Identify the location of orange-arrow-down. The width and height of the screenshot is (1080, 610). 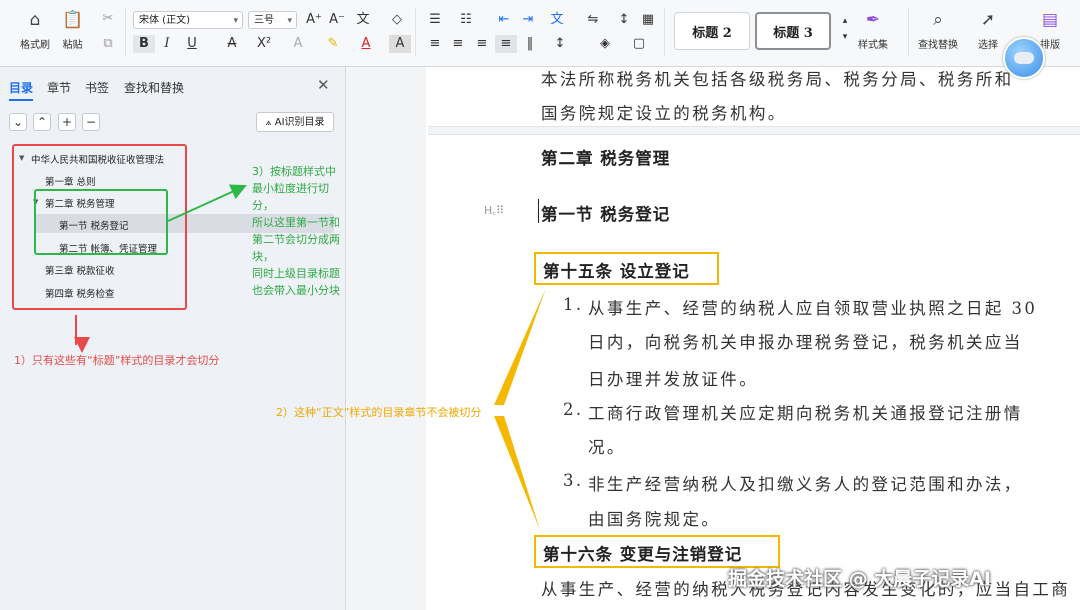
(517, 473).